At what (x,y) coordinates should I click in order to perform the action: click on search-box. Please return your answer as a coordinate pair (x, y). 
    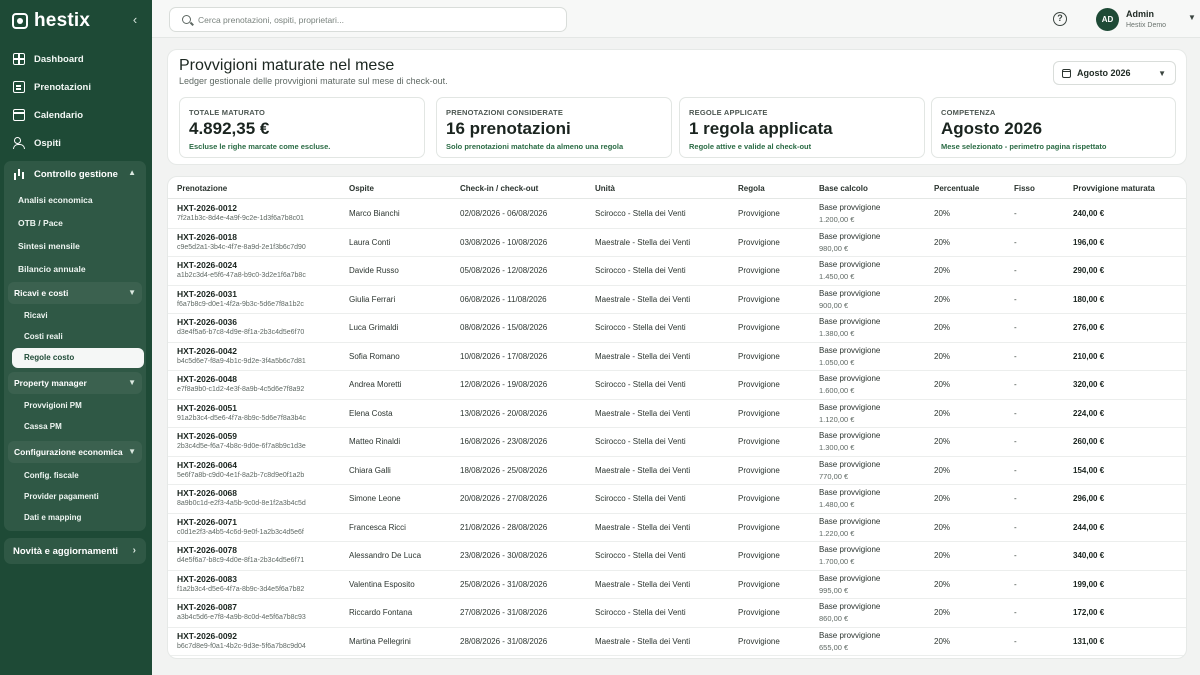
    Looking at the image, I should click on (368, 19).